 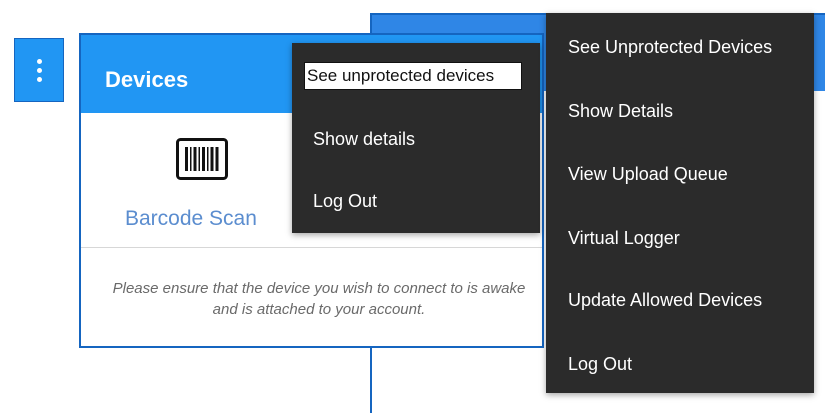 I want to click on menu-item-see-unprotected-devices: See Unprotected Devices, so click(x=670, y=47).